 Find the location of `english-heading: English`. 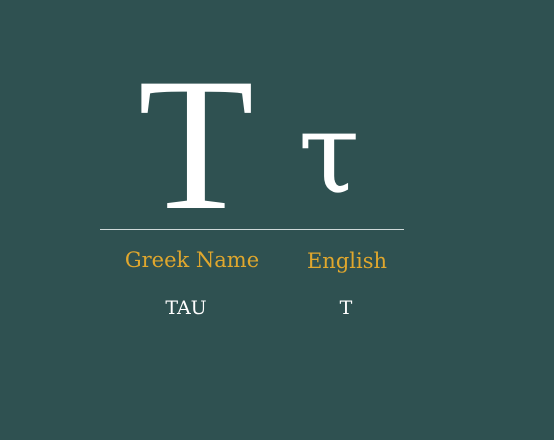

english-heading: English is located at coordinates (347, 261).